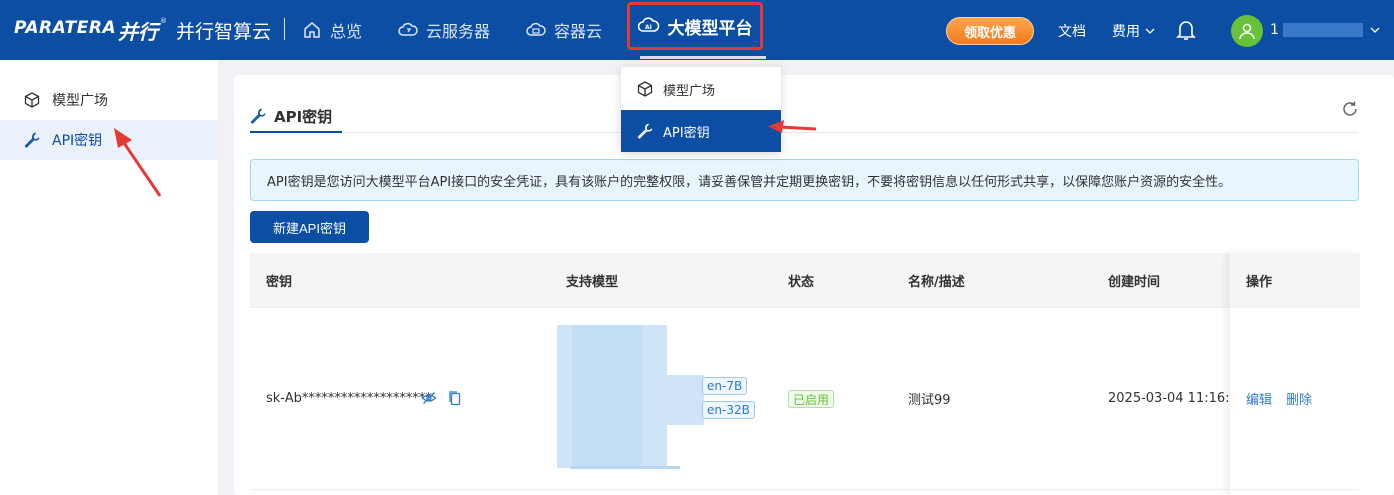 The height and width of the screenshot is (495, 1394). I want to click on llm-platform-dropdown: 模型广场 API密钥, so click(701, 109).